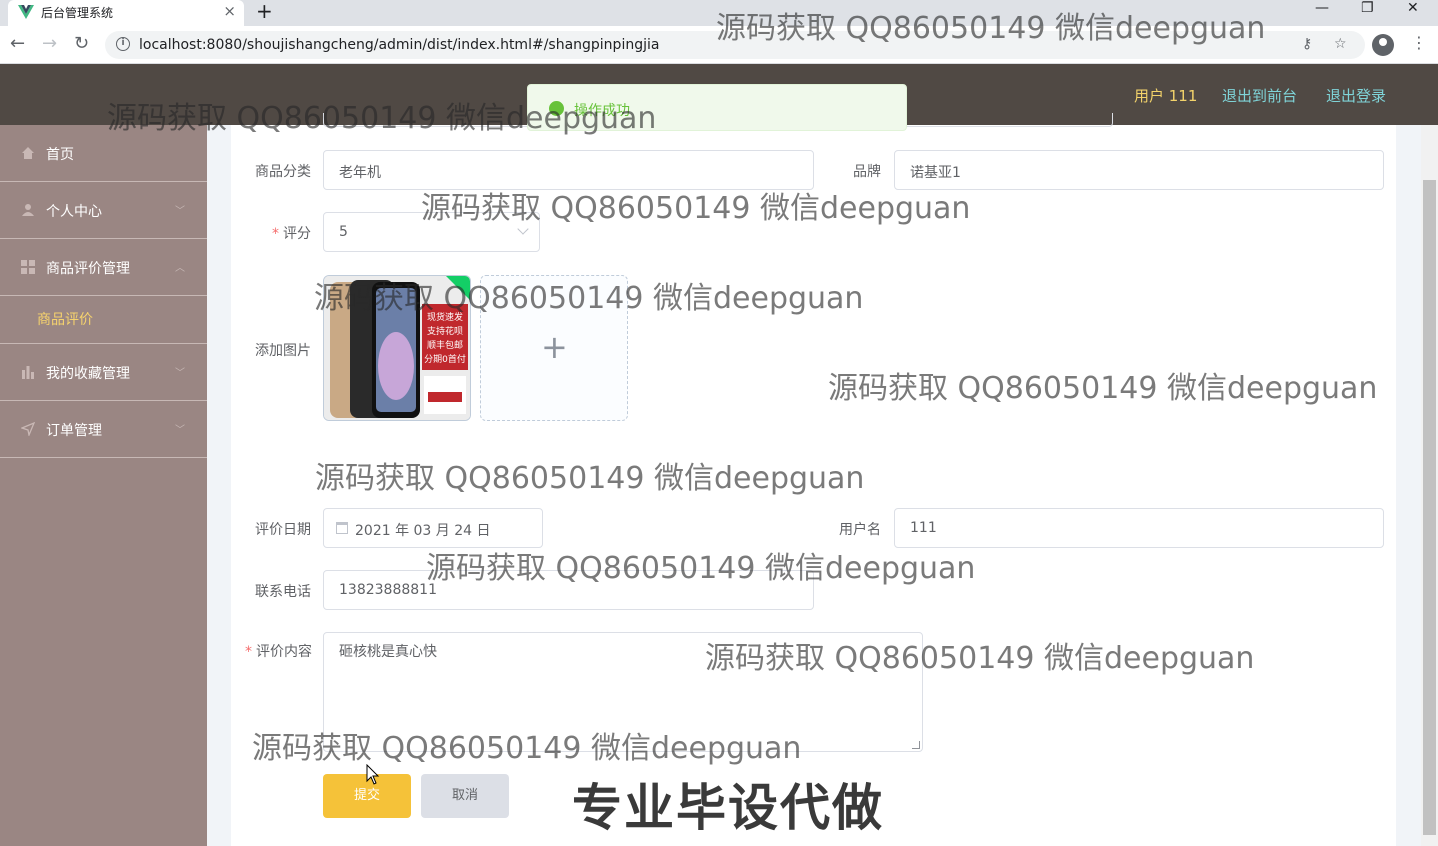 This screenshot has height=846, width=1438. What do you see at coordinates (229, 11) in the screenshot?
I see `tab-close-icon: ×` at bounding box center [229, 11].